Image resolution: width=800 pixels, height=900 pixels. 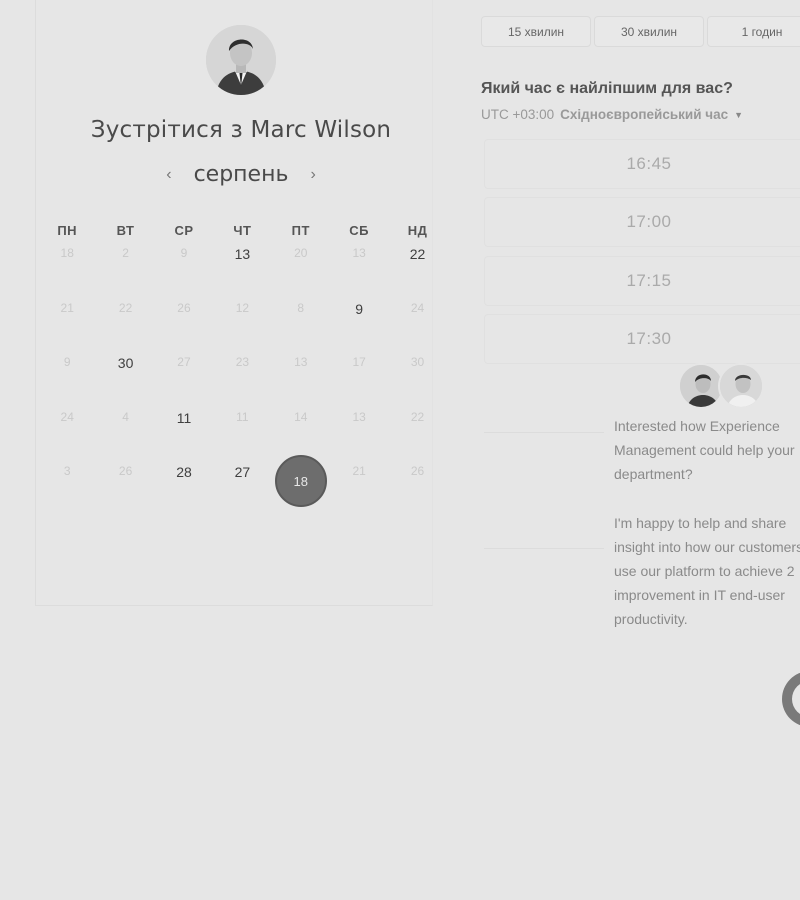 I want to click on caret-down-icon: ▼, so click(x=739, y=114).